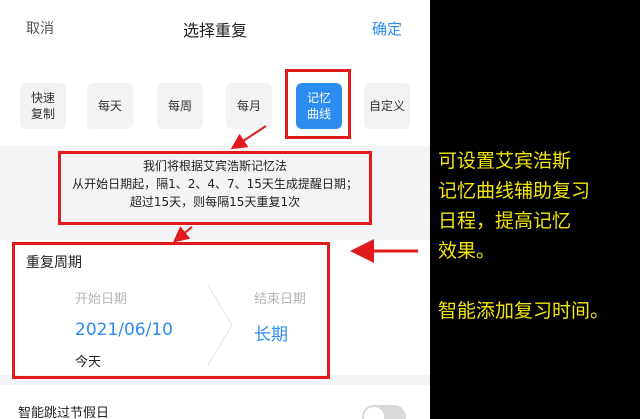 Image resolution: width=640 pixels, height=419 pixels. What do you see at coordinates (248, 137) in the screenshot?
I see `arrow-to-notice` at bounding box center [248, 137].